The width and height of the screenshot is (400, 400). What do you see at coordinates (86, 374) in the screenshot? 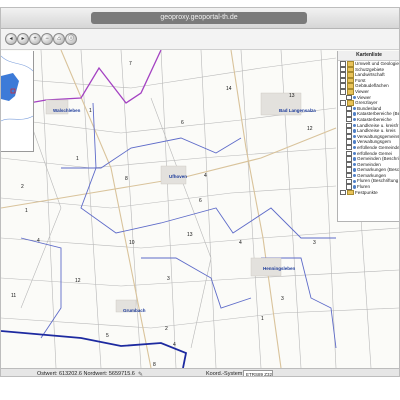
I see `coordinate-readout: Ostwert: 613202.6 Nordwert: 5659715.6` at bounding box center [86, 374].